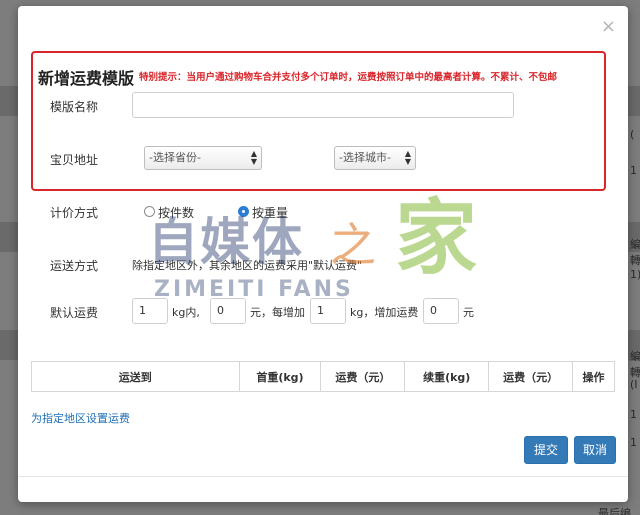 This screenshot has height=515, width=640. I want to click on watermark-subtext: ZIMEITI FANS, so click(254, 289).